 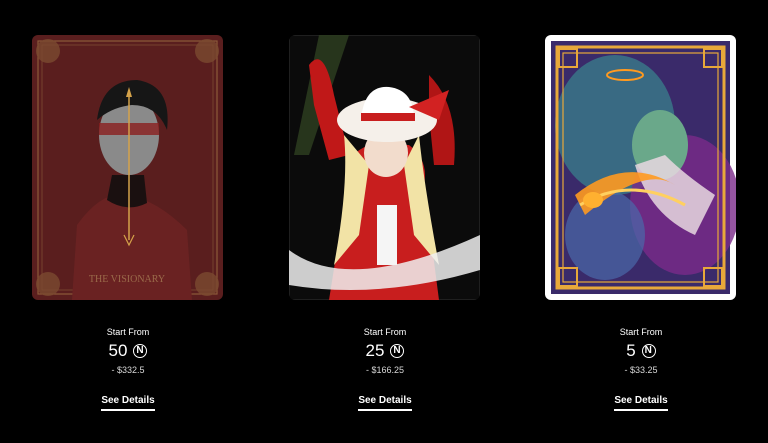 I want to click on cosmic-angel-illustration, so click(x=640, y=167).